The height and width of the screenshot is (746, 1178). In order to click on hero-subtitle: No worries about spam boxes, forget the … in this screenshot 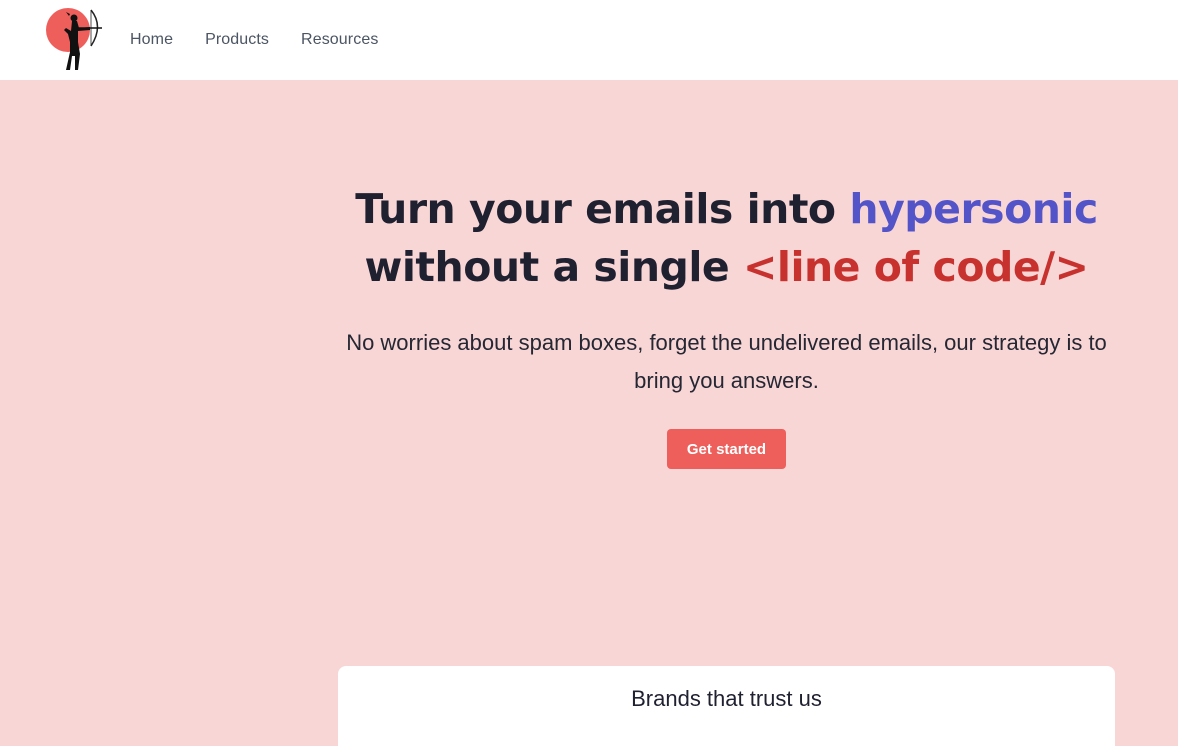, I will do `click(726, 361)`.